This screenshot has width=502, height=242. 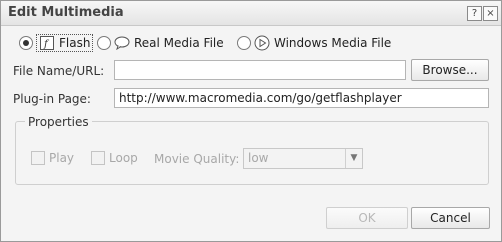 What do you see at coordinates (123, 158) in the screenshot?
I see `loop-label: Loop` at bounding box center [123, 158].